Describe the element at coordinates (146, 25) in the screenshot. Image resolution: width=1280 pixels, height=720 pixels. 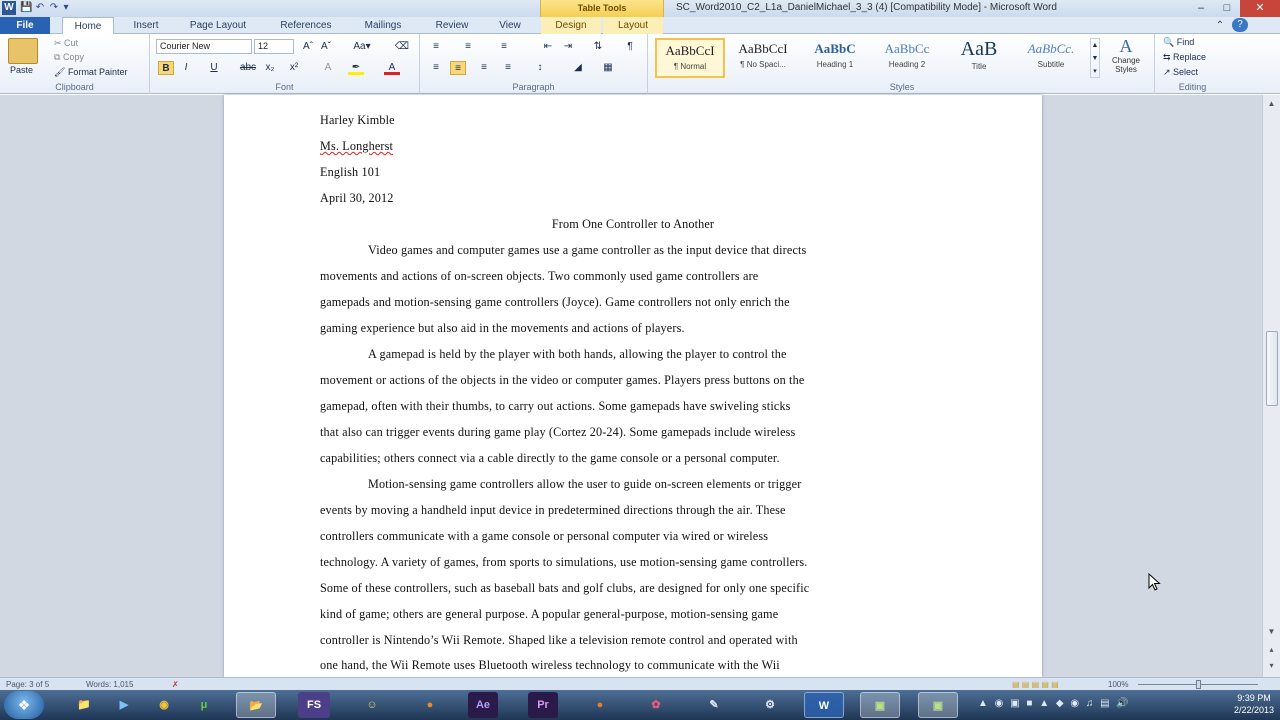
I see `tab-insert: Insert` at that location.